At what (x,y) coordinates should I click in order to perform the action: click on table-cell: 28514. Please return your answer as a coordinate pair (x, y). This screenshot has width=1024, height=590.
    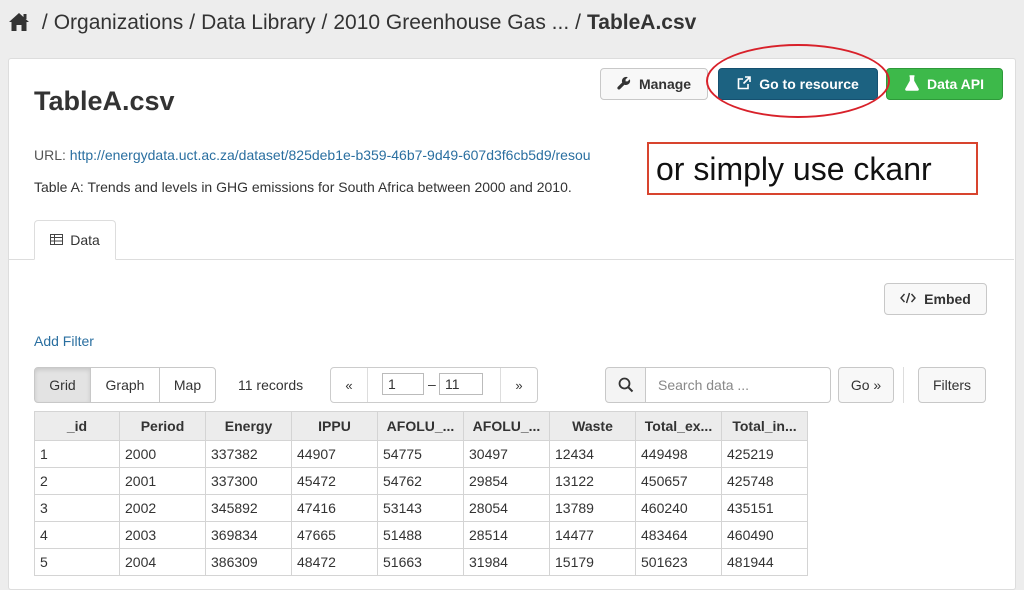
    Looking at the image, I should click on (506, 535).